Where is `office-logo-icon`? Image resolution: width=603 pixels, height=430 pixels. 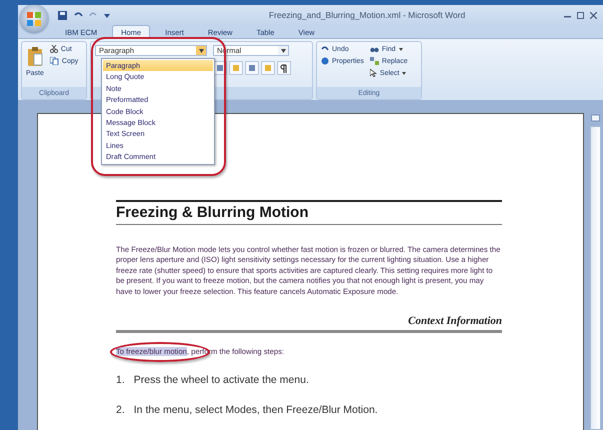 office-logo-icon is located at coordinates (34, 19).